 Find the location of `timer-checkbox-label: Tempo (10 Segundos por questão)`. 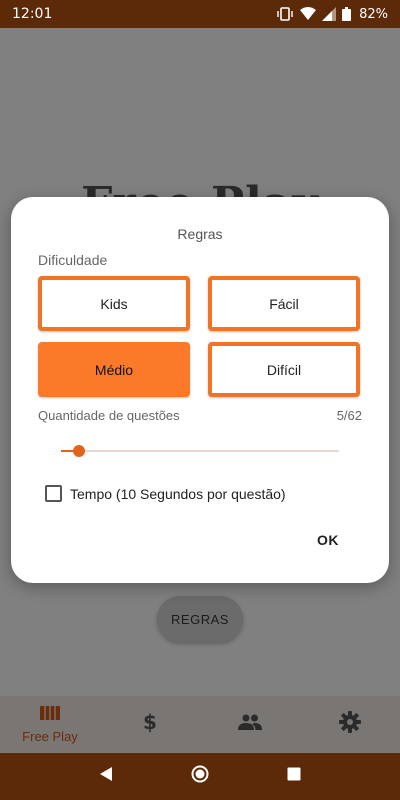

timer-checkbox-label: Tempo (10 Segundos por questão) is located at coordinates (178, 493).